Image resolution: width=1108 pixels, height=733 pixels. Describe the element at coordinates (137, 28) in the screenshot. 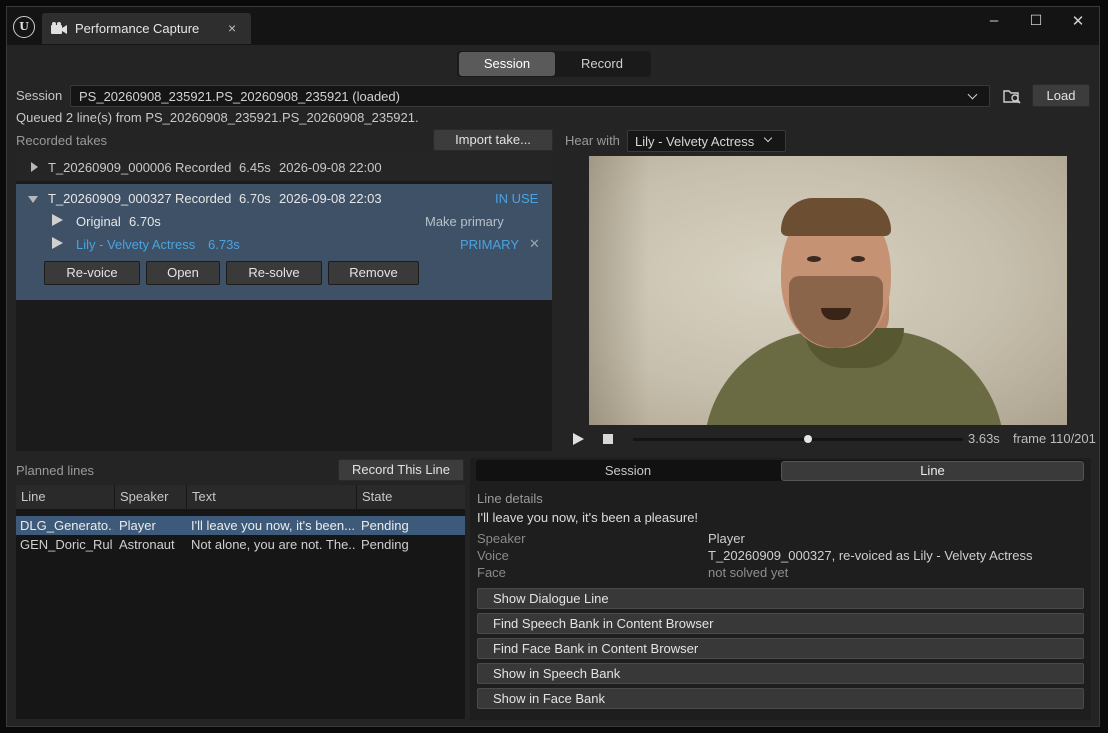

I see `tab-title: Performance Capture` at that location.